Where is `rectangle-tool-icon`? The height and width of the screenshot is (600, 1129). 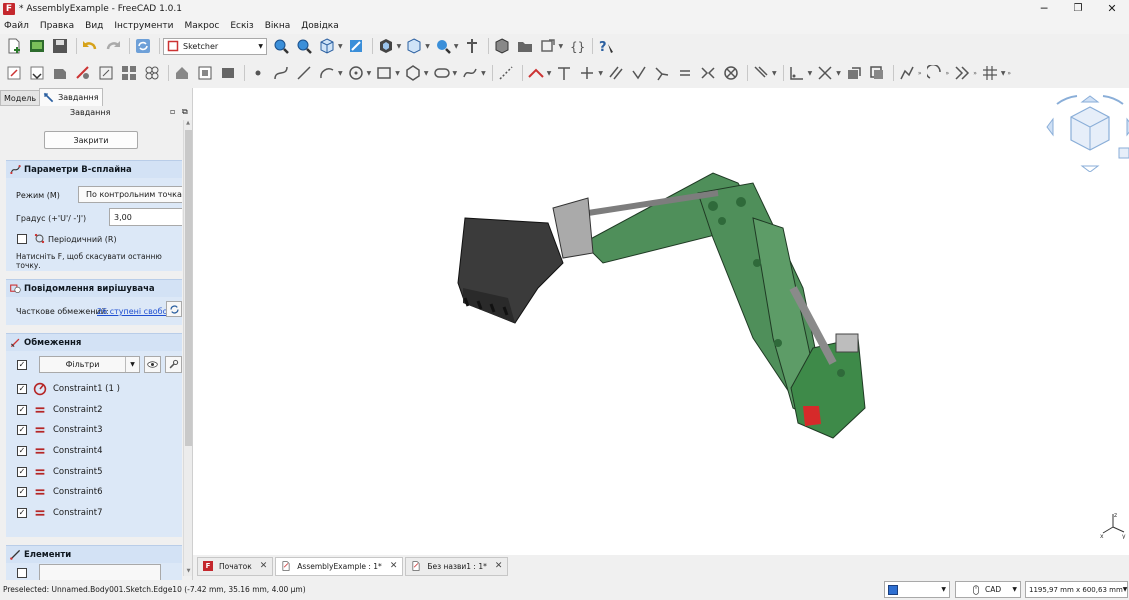 rectangle-tool-icon is located at coordinates (384, 73).